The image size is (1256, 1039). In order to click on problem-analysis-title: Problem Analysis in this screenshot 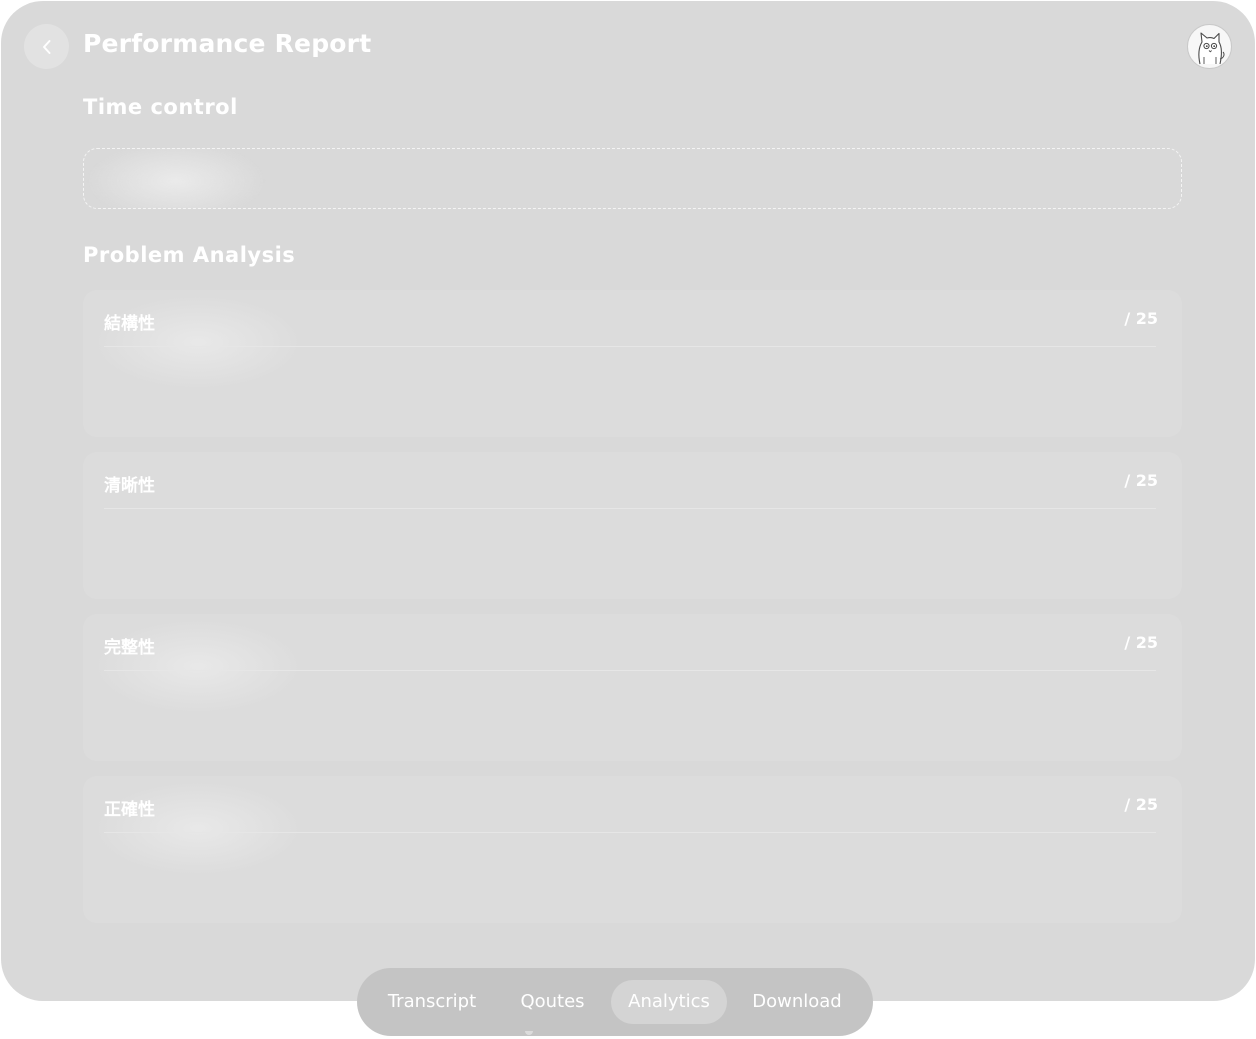, I will do `click(189, 255)`.